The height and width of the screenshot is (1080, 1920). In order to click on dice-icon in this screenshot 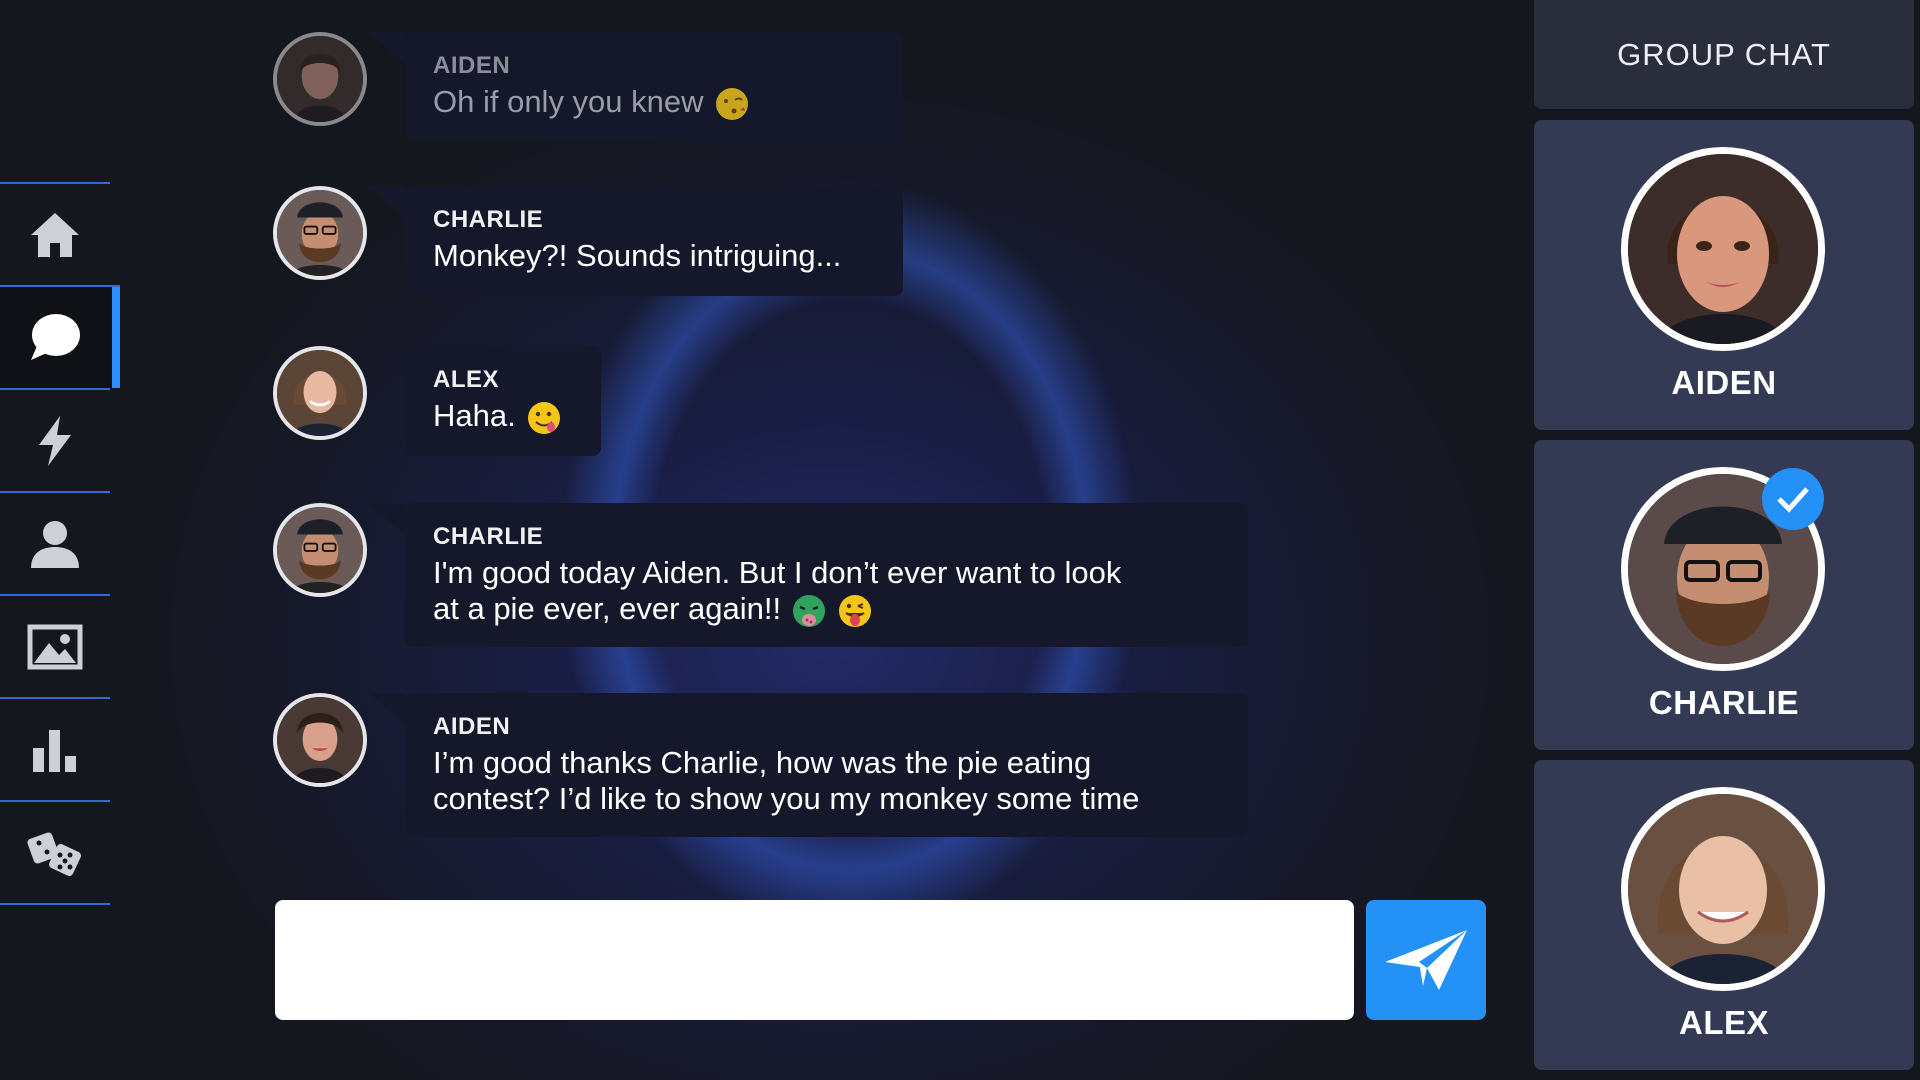, I will do `click(54, 853)`.